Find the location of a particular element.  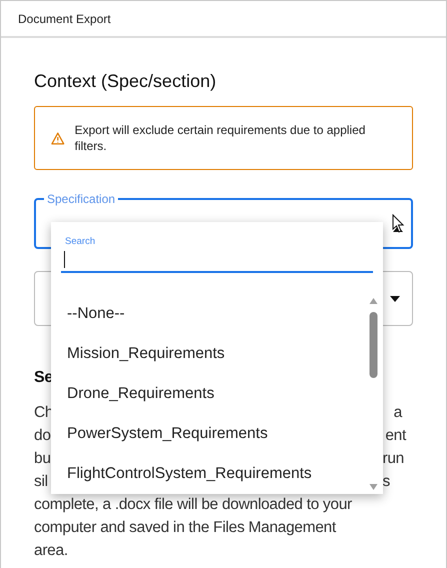

dropdown-option: Mission_Requirements is located at coordinates (225, 354).